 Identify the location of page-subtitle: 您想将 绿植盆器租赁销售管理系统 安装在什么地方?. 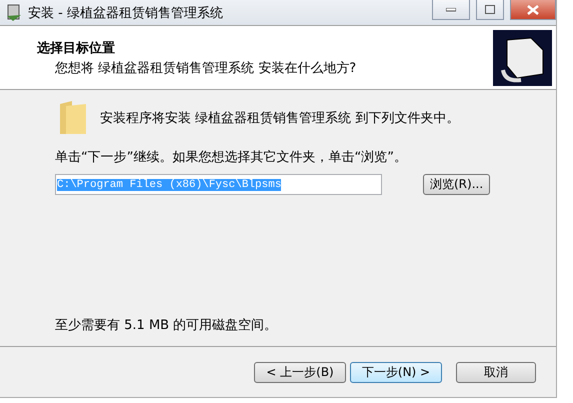
(206, 68).